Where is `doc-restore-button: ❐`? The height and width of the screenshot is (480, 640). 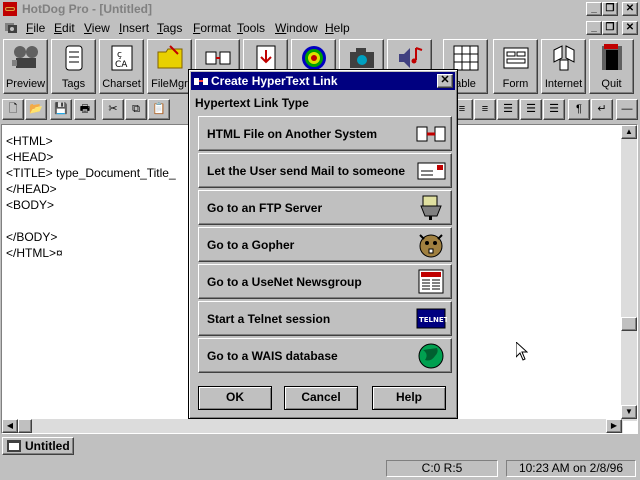
doc-restore-button: ❐ is located at coordinates (610, 28).